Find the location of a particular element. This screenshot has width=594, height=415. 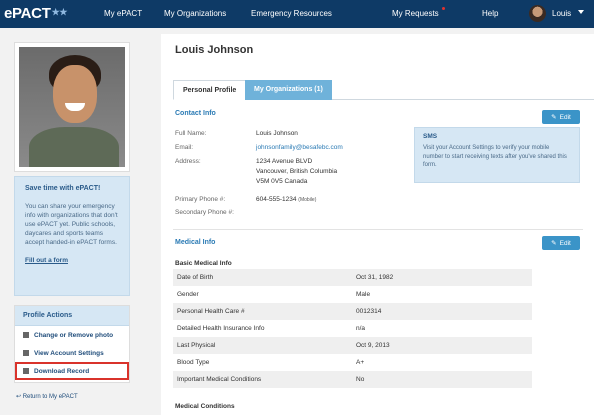

row-value: 0012314 is located at coordinates (369, 311).